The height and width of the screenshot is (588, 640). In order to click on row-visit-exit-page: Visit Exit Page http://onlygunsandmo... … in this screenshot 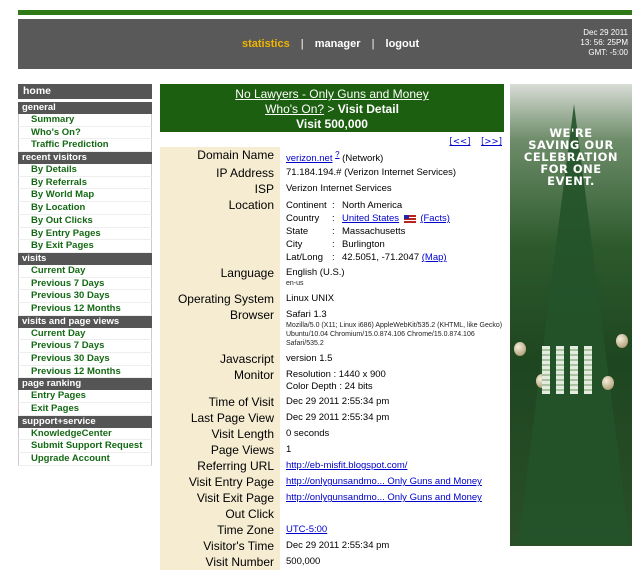, I will do `click(332, 498)`.